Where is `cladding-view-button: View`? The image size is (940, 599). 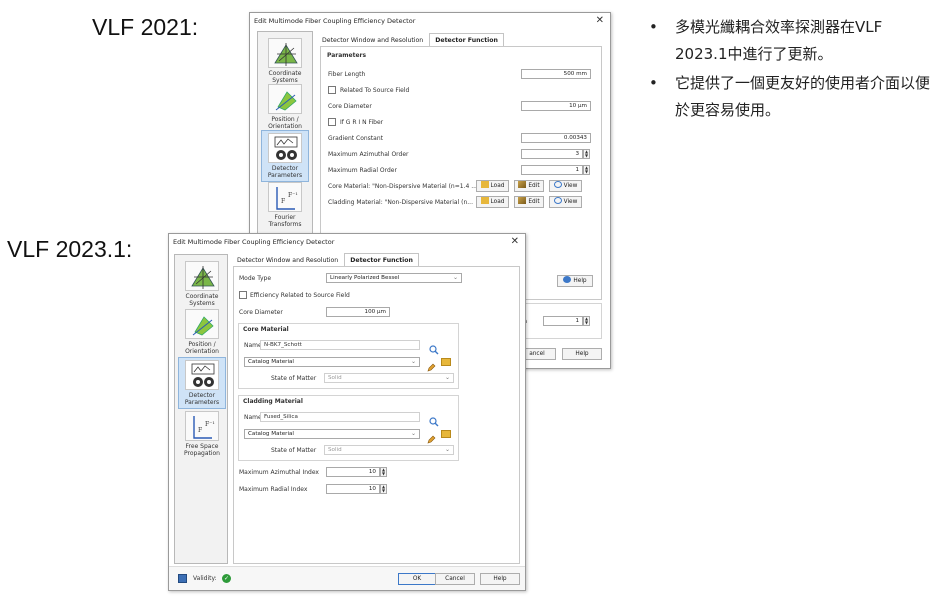
cladding-view-button: View is located at coordinates (565, 202).